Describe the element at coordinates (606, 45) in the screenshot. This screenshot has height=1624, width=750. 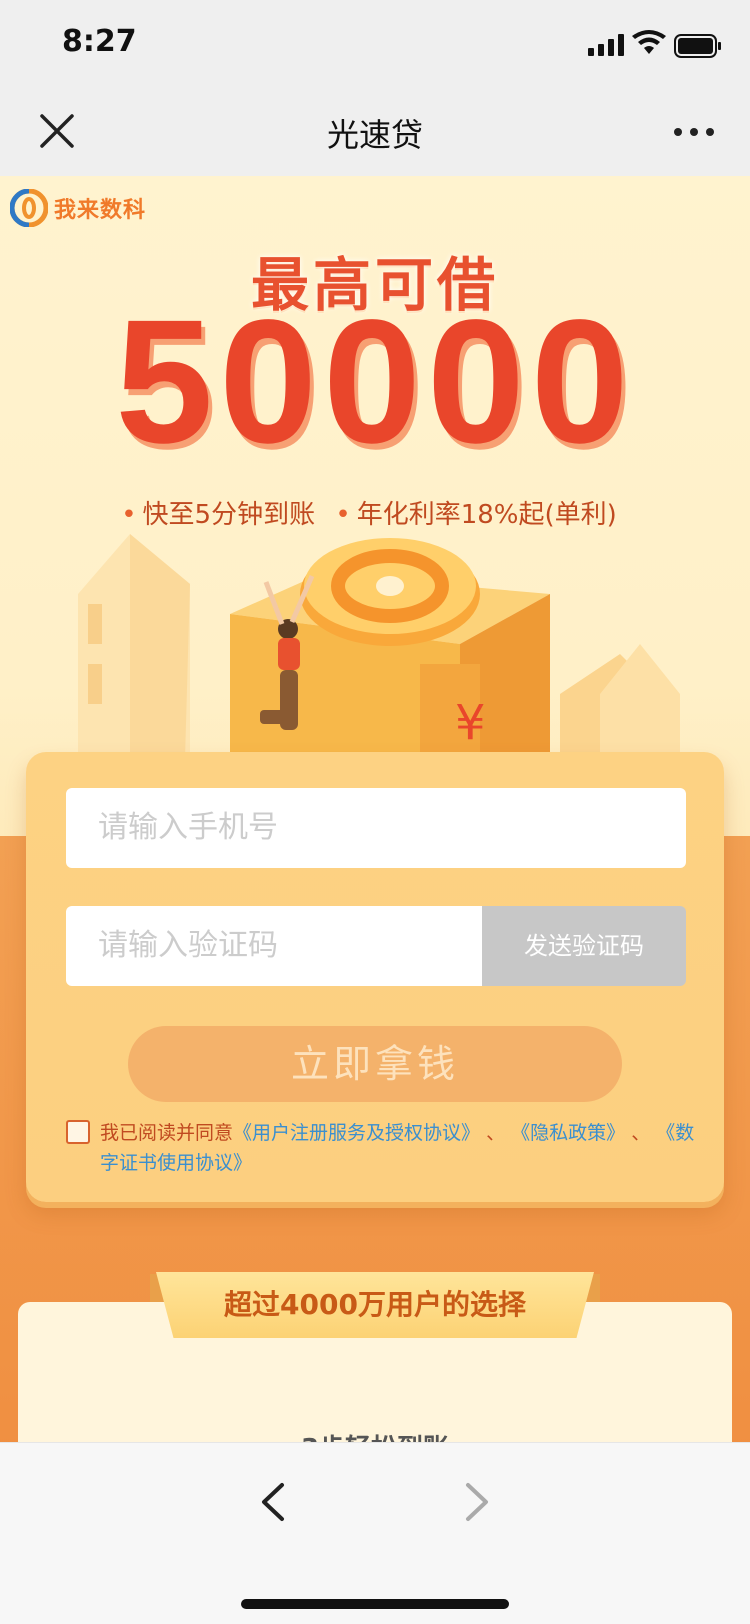
I see `signal-icon` at that location.